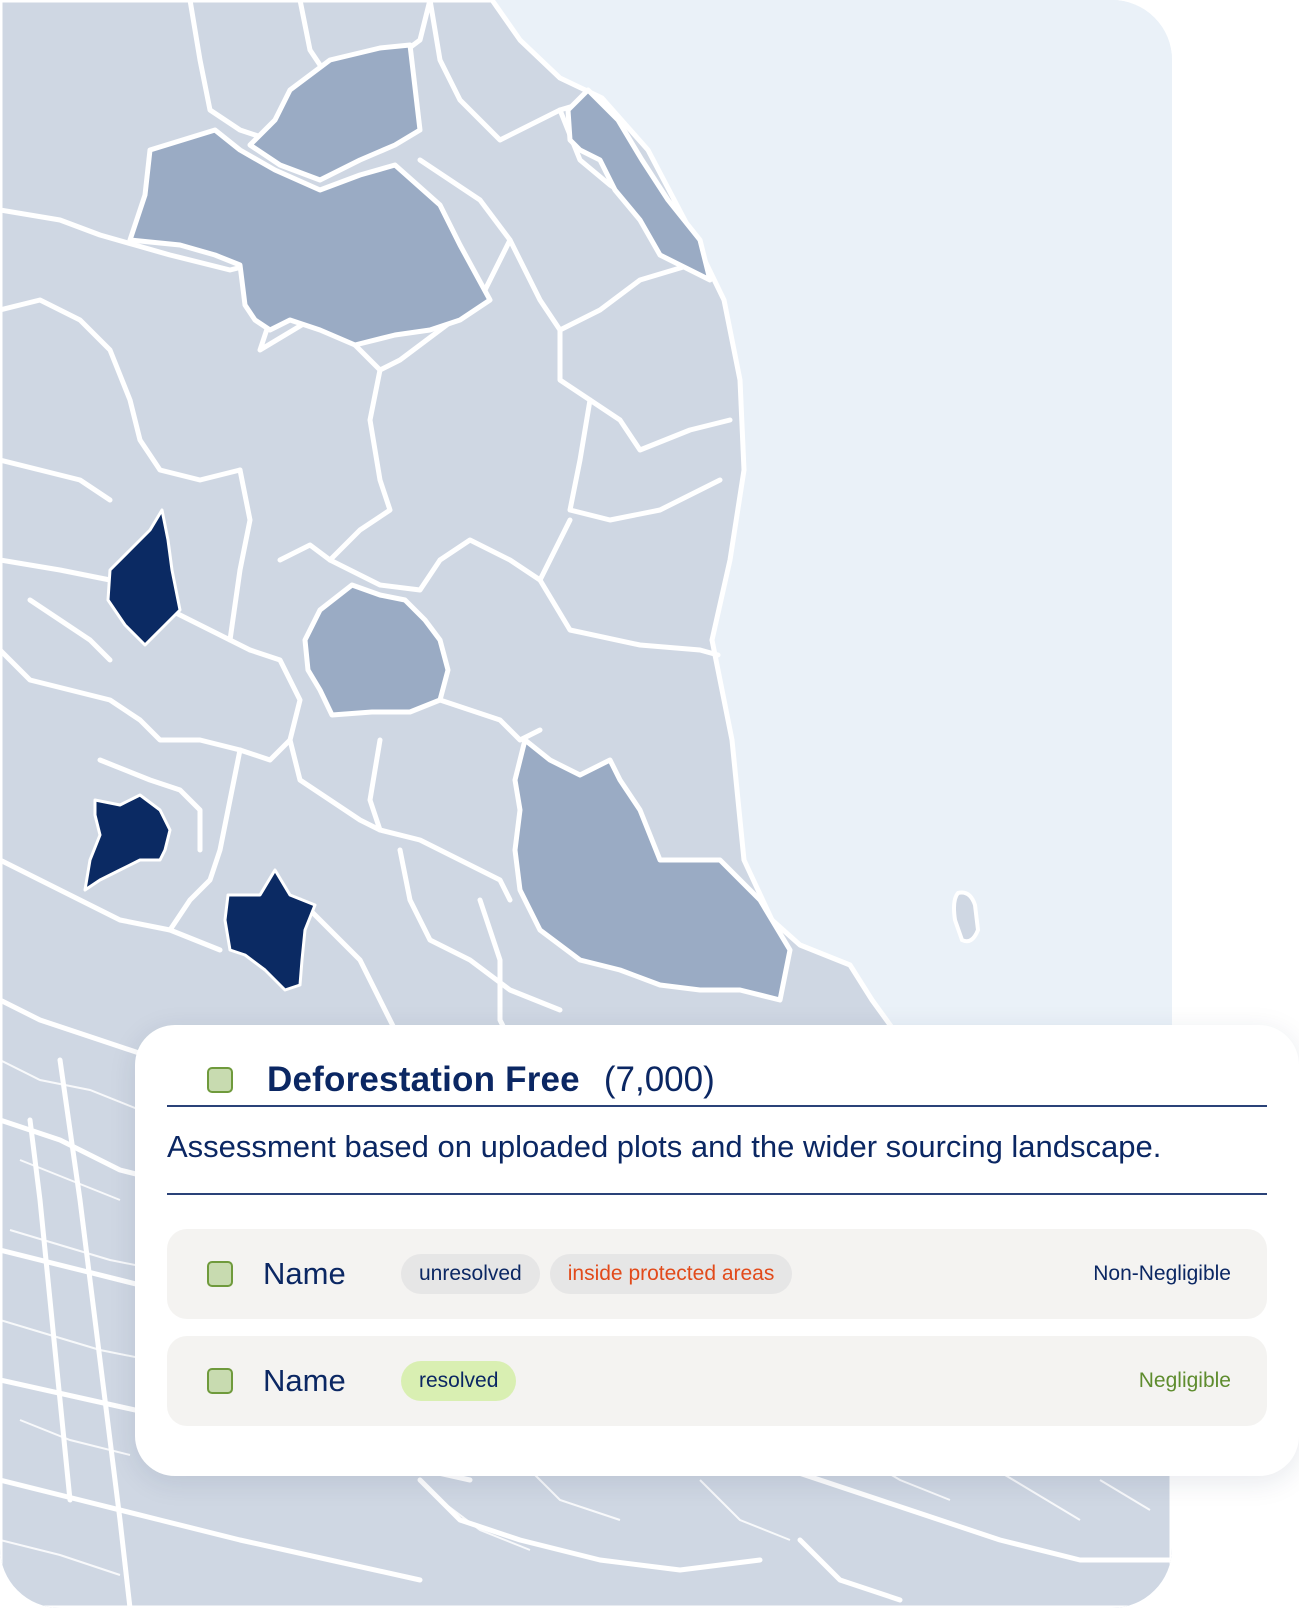 The width and height of the screenshot is (1299, 1608). I want to click on card-count: (7,000), so click(659, 1079).